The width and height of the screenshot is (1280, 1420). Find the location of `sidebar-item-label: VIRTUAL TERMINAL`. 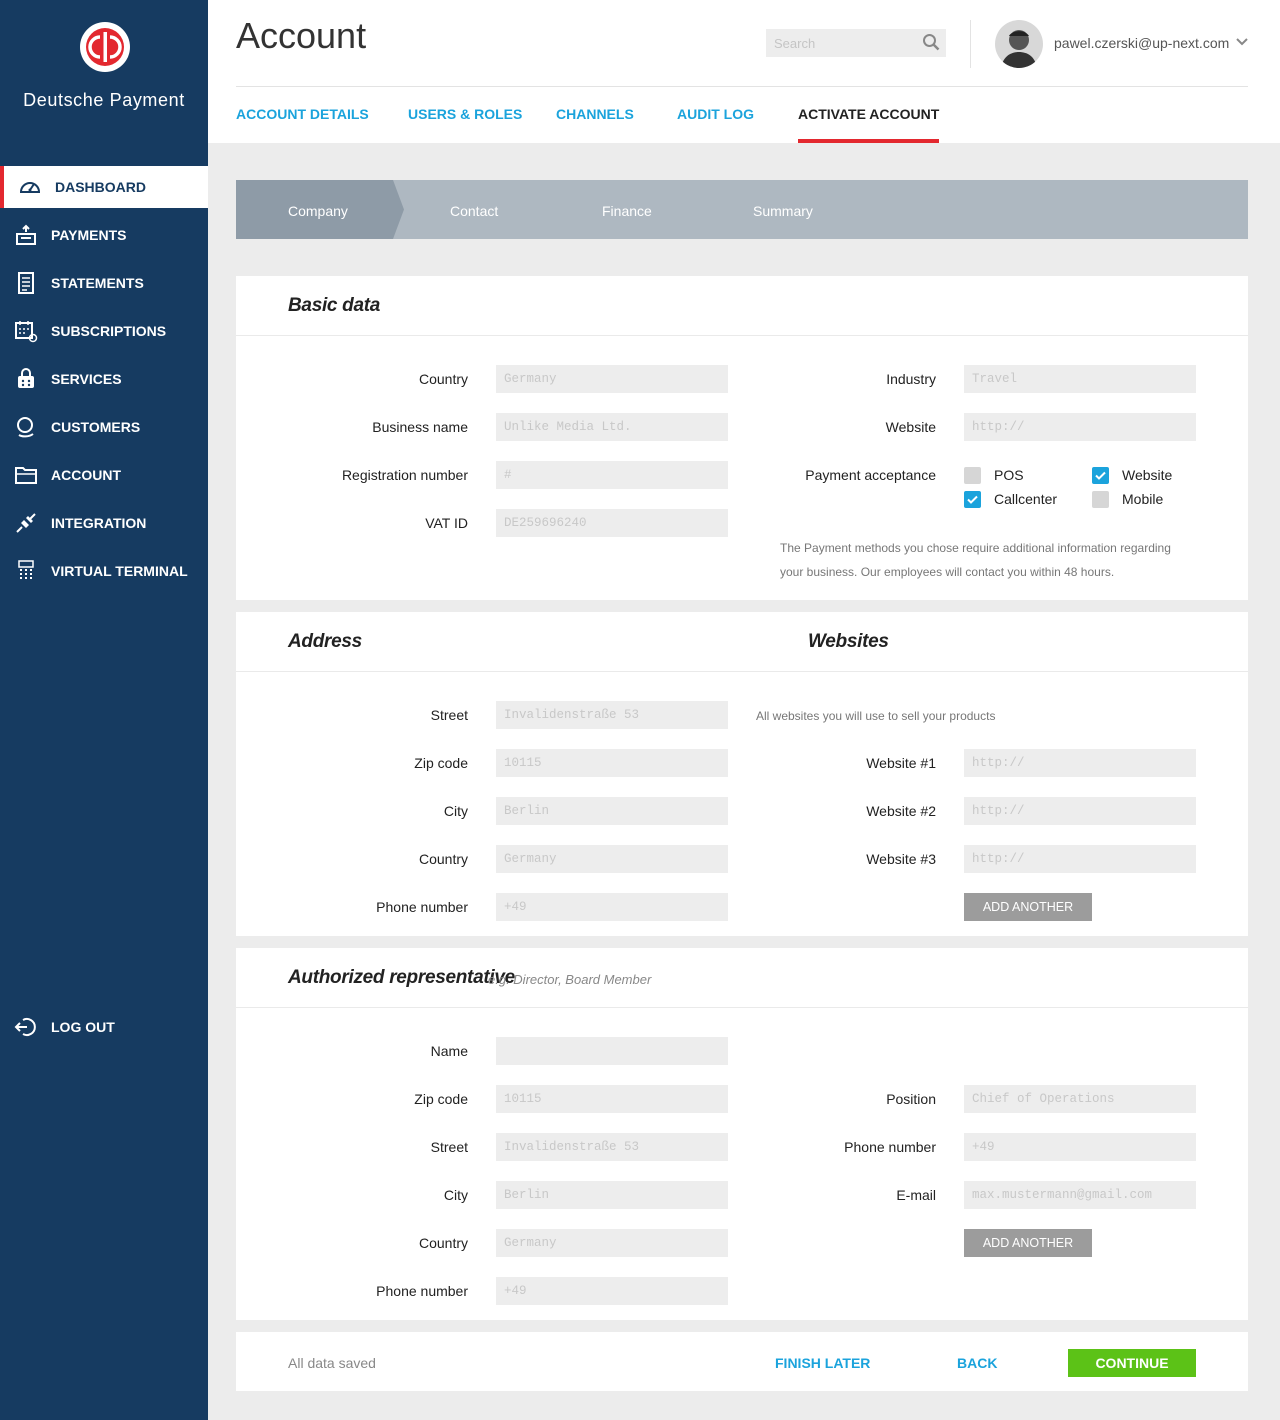

sidebar-item-label: VIRTUAL TERMINAL is located at coordinates (119, 571).